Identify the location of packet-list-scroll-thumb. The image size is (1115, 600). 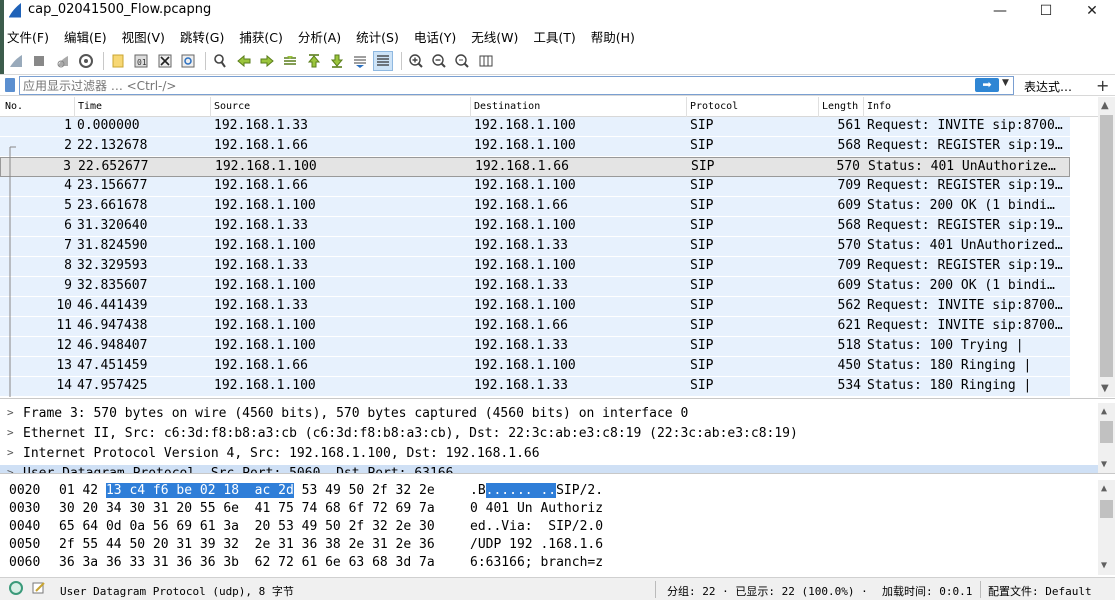
(1106, 246).